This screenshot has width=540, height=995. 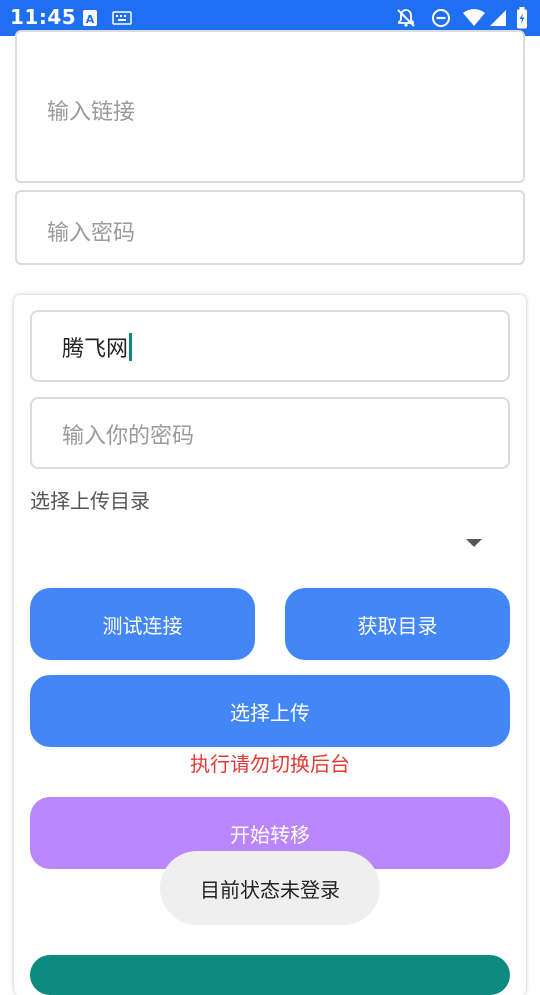 I want to click on select-directory-label: 选择上传目录, so click(x=90, y=501).